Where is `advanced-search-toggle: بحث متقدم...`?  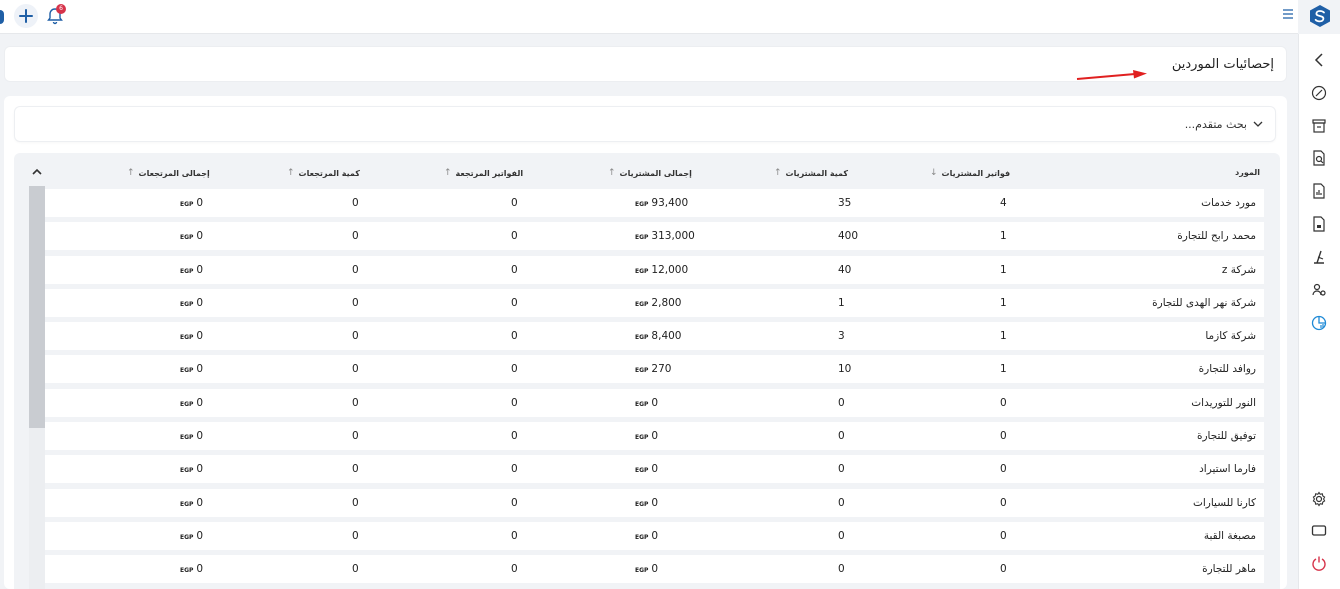 advanced-search-toggle: بحث متقدم... is located at coordinates (645, 124).